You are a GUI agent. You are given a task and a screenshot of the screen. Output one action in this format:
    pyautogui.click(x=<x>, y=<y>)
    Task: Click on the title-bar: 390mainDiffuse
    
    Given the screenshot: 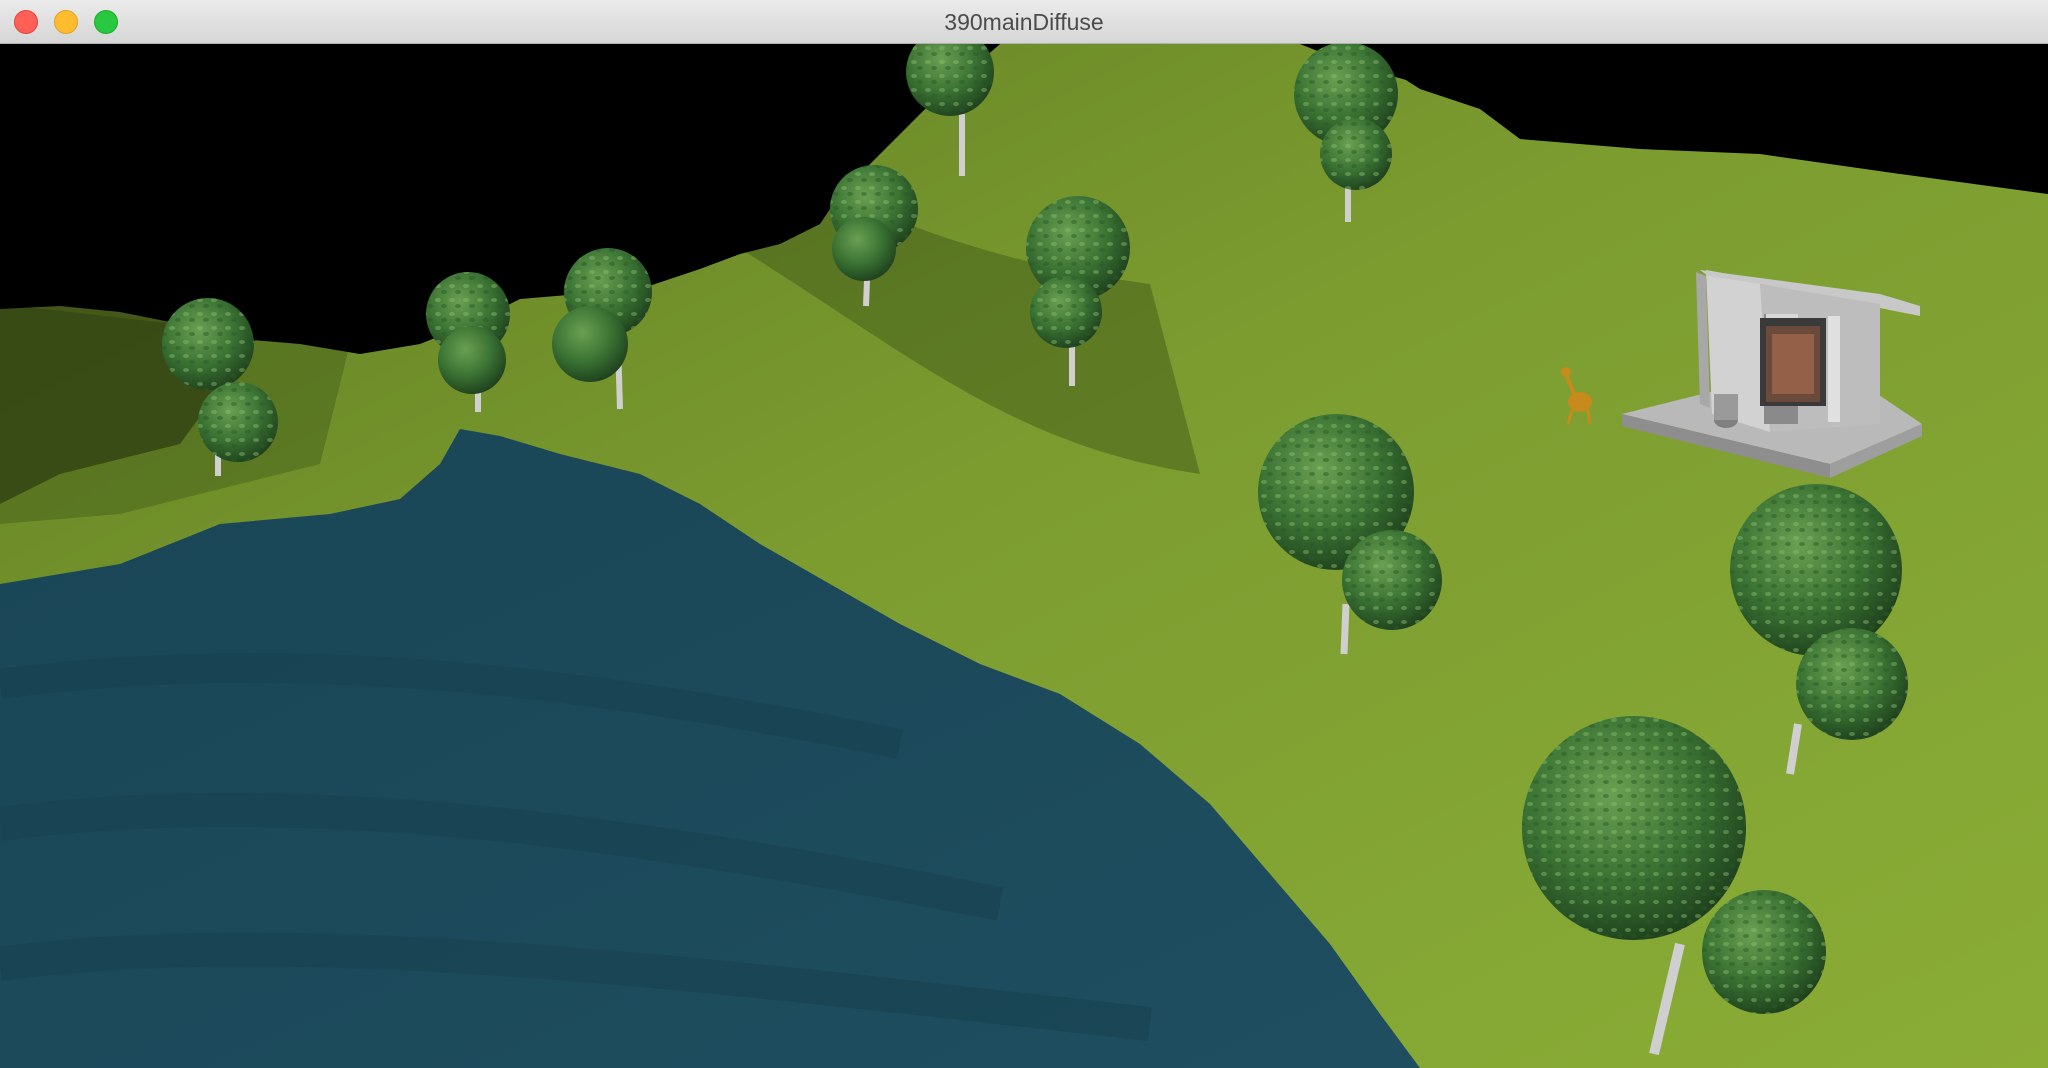 What is the action you would take?
    pyautogui.click(x=1024, y=22)
    